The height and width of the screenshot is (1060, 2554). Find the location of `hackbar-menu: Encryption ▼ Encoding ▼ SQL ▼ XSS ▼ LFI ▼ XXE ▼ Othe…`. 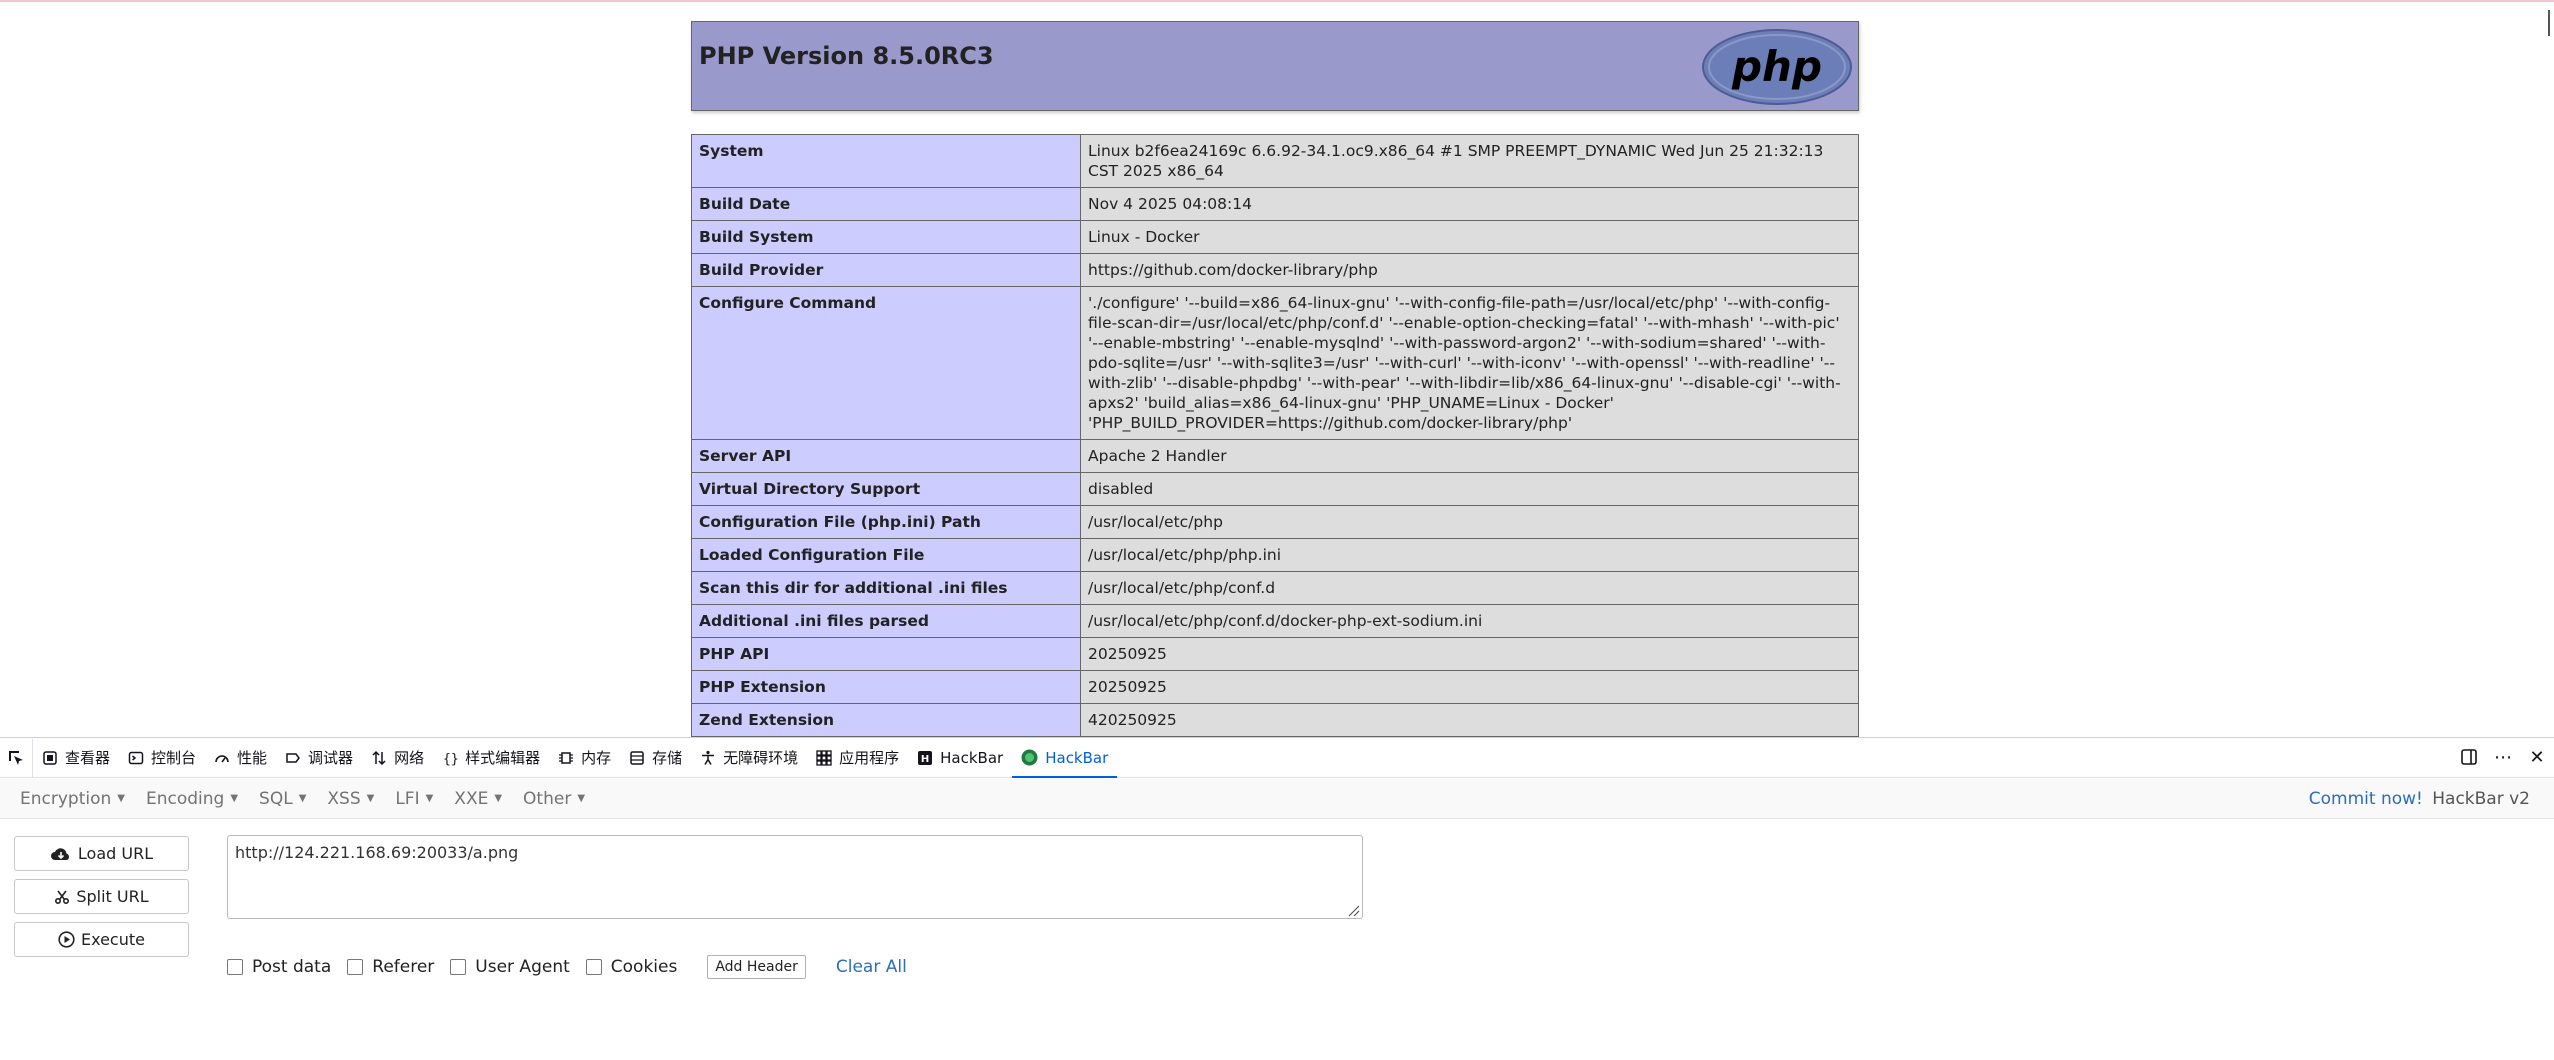

hackbar-menu: Encryption ▼ Encoding ▼ SQL ▼ XSS ▼ LFI ▼ XXE ▼ Othe… is located at coordinates (1277, 799).